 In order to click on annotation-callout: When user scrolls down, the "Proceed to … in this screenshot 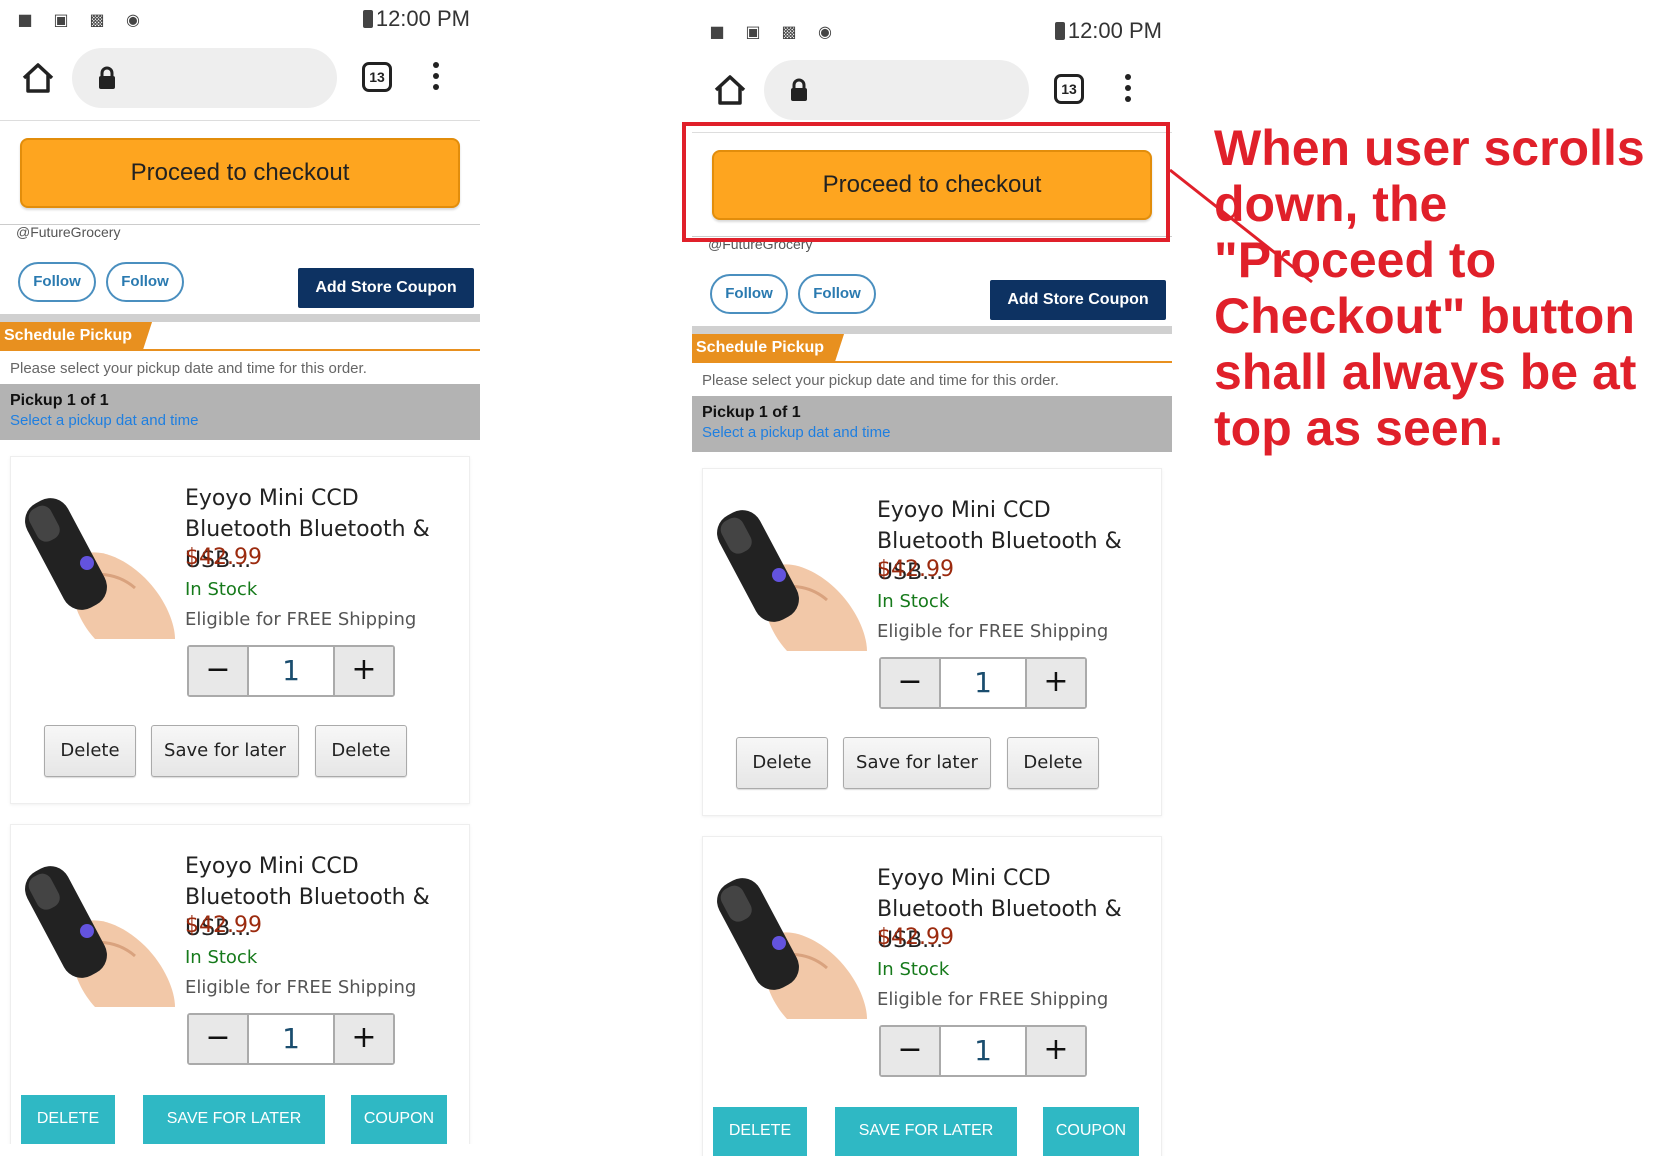, I will do `click(1429, 288)`.